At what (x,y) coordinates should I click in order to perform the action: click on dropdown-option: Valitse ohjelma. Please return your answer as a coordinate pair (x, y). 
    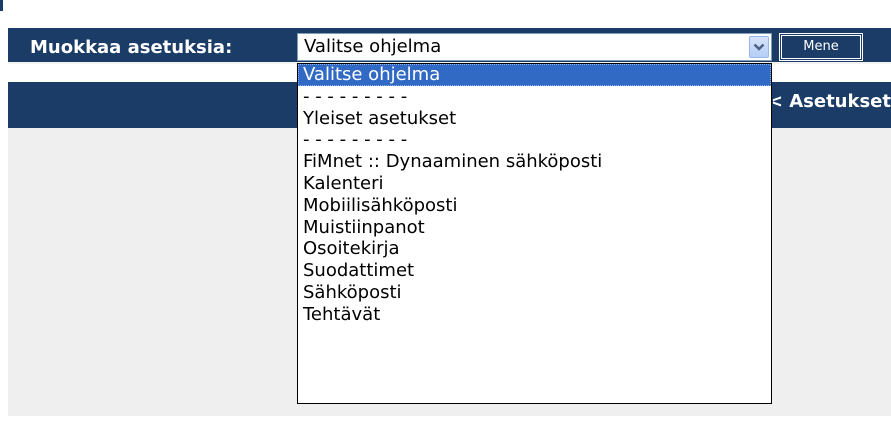
    Looking at the image, I should click on (534, 75).